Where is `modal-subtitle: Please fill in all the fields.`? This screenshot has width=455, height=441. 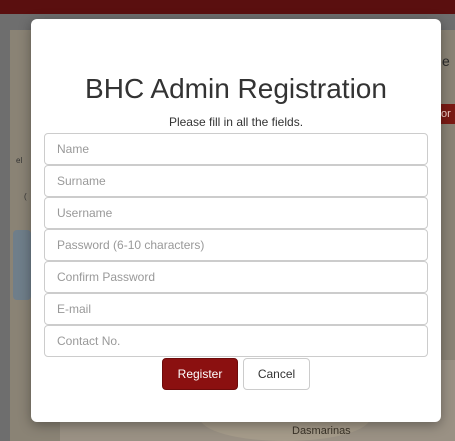
modal-subtitle: Please fill in all the fields. is located at coordinates (236, 122).